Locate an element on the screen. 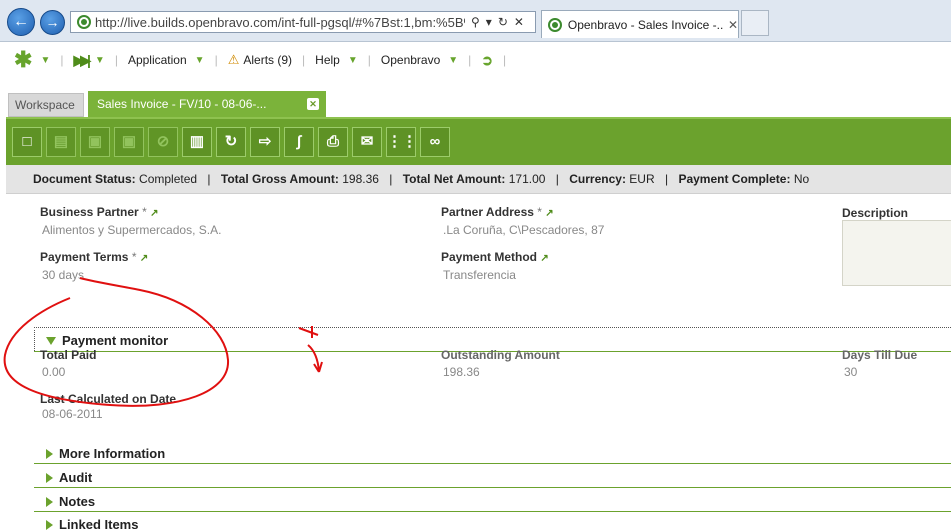 The image size is (951, 532). description-field is located at coordinates (896, 253).